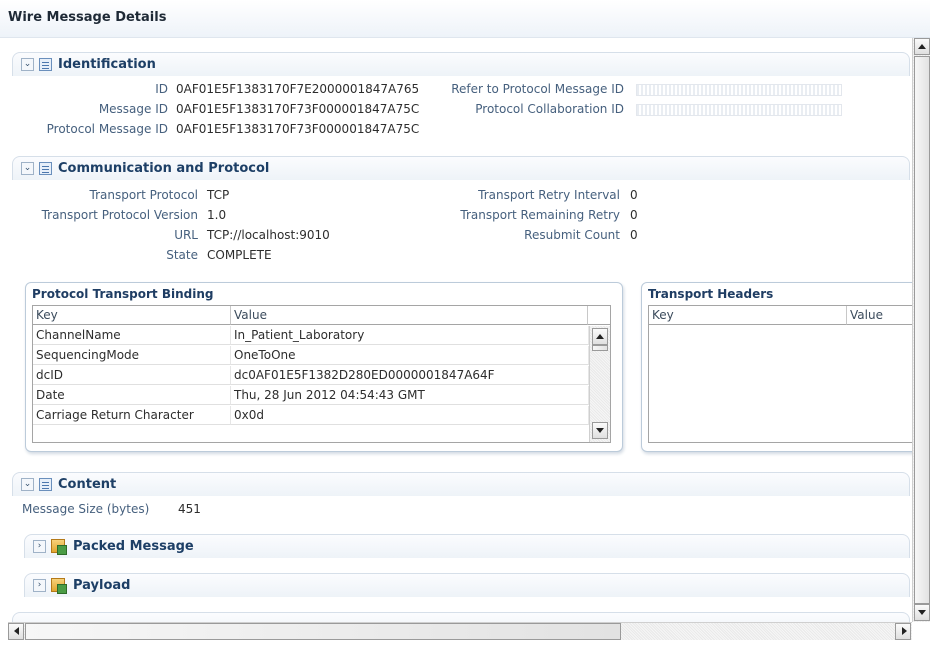 This screenshot has width=930, height=645. Describe the element at coordinates (298, 89) in the screenshot. I see `id-value: 0AF01E5F1383170F7E2000001847A765` at that location.